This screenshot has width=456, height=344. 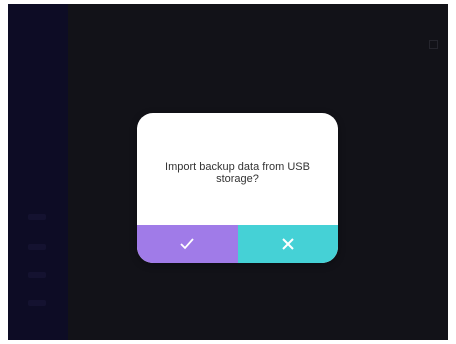 I want to click on cancel-button, so click(x=287, y=244).